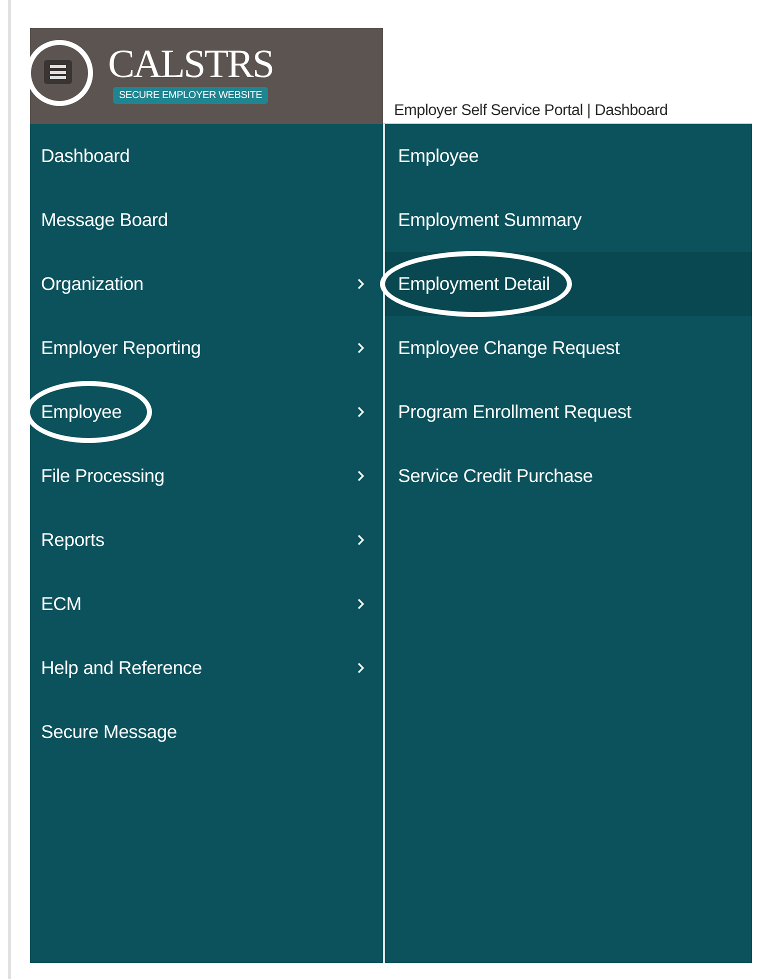 The width and height of the screenshot is (759, 979). Describe the element at coordinates (531, 111) in the screenshot. I see `breadcrumb: Employer Self Service Portal | Dashboard` at that location.